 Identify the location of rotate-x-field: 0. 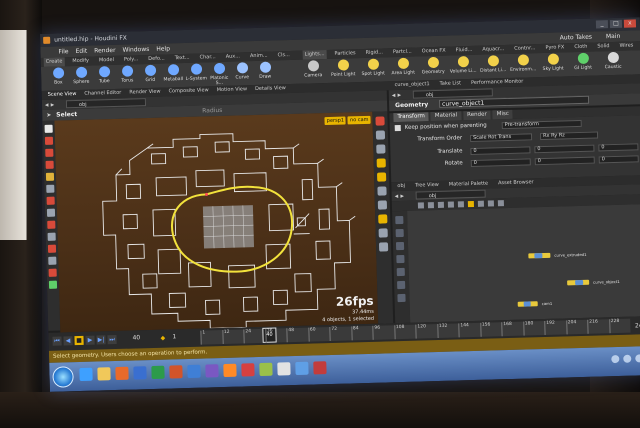
(500, 163).